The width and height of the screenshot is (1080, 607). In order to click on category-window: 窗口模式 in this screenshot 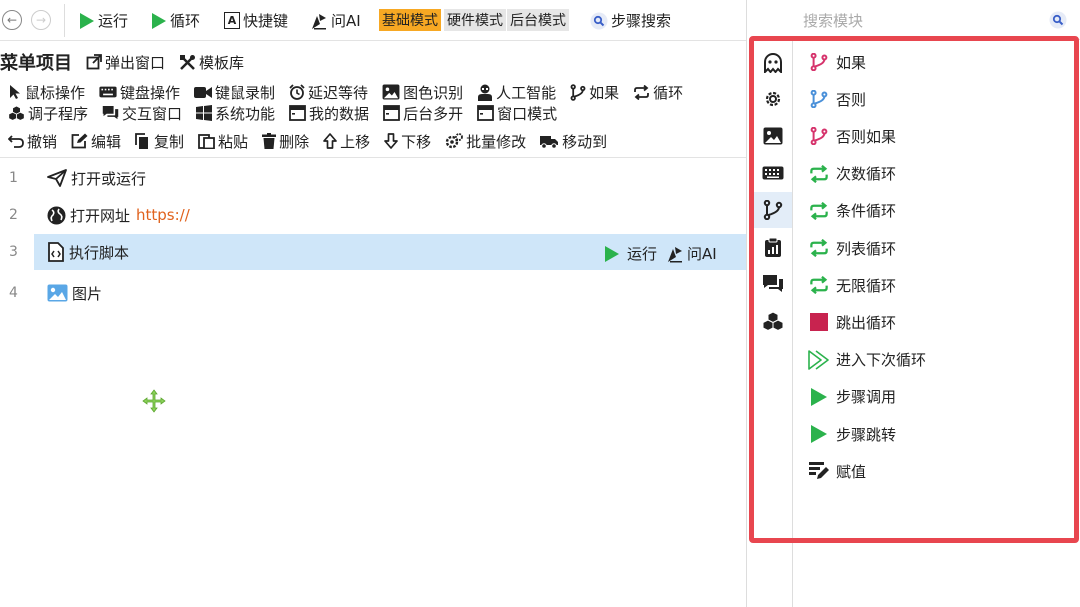, I will do `click(517, 113)`.